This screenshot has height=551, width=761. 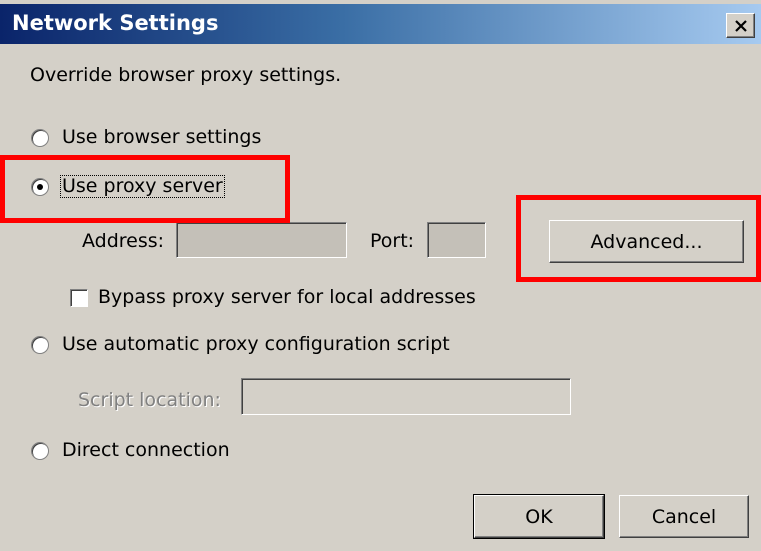 What do you see at coordinates (456, 240) in the screenshot?
I see `port-field` at bounding box center [456, 240].